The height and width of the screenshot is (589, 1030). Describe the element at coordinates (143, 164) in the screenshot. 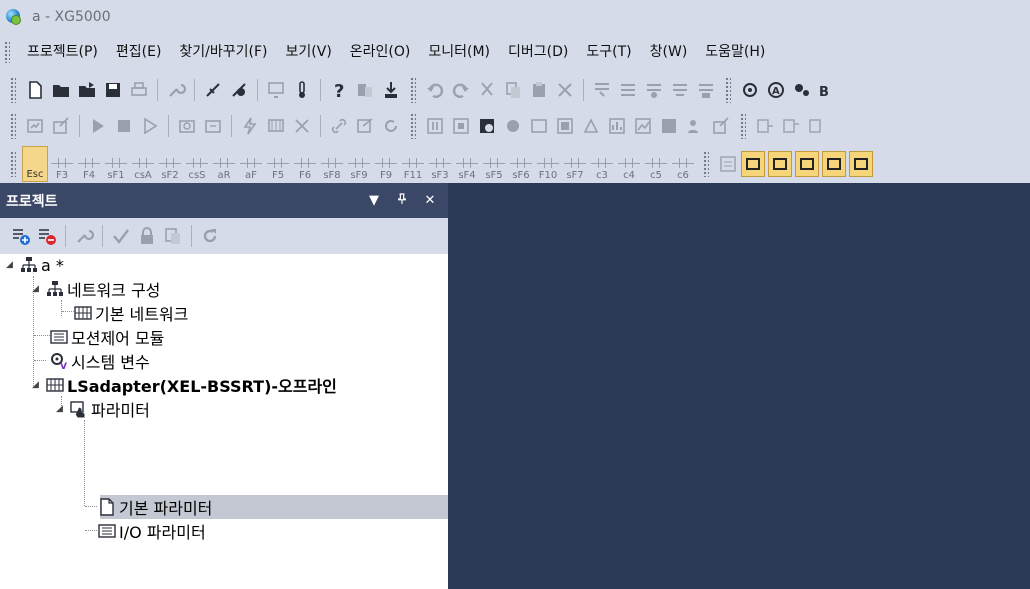

I see `ladder-pf-contact-button: csA` at that location.